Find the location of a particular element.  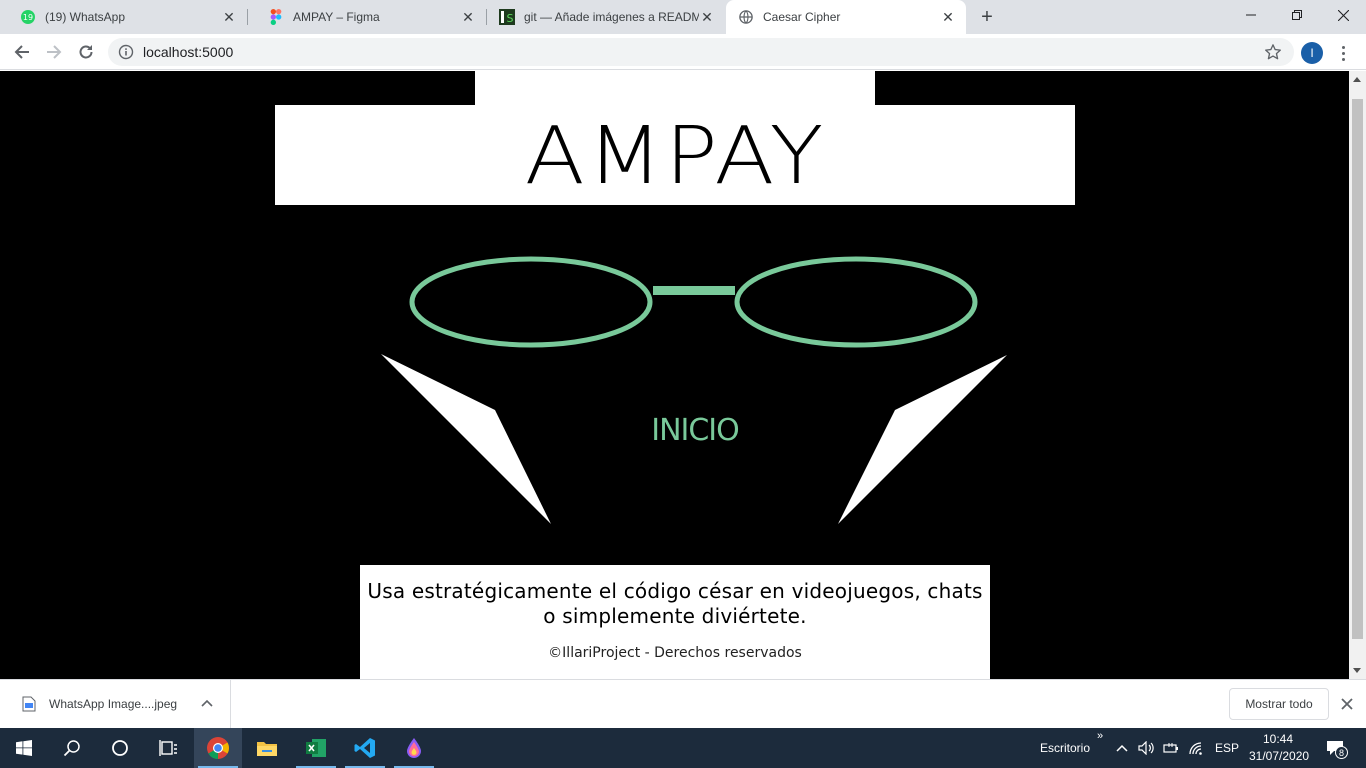

info-icon is located at coordinates (126, 52).